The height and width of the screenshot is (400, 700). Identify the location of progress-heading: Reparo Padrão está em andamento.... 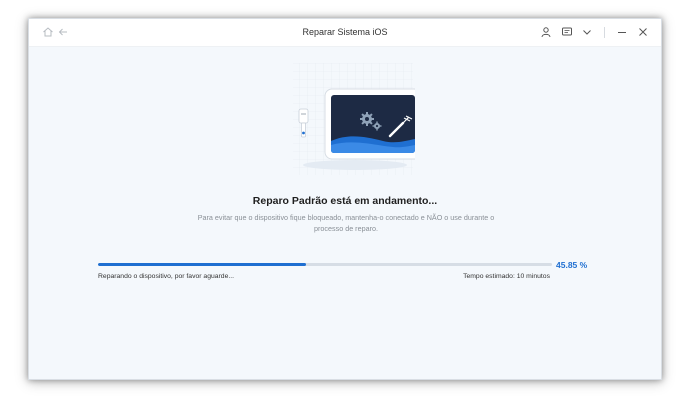
(345, 201).